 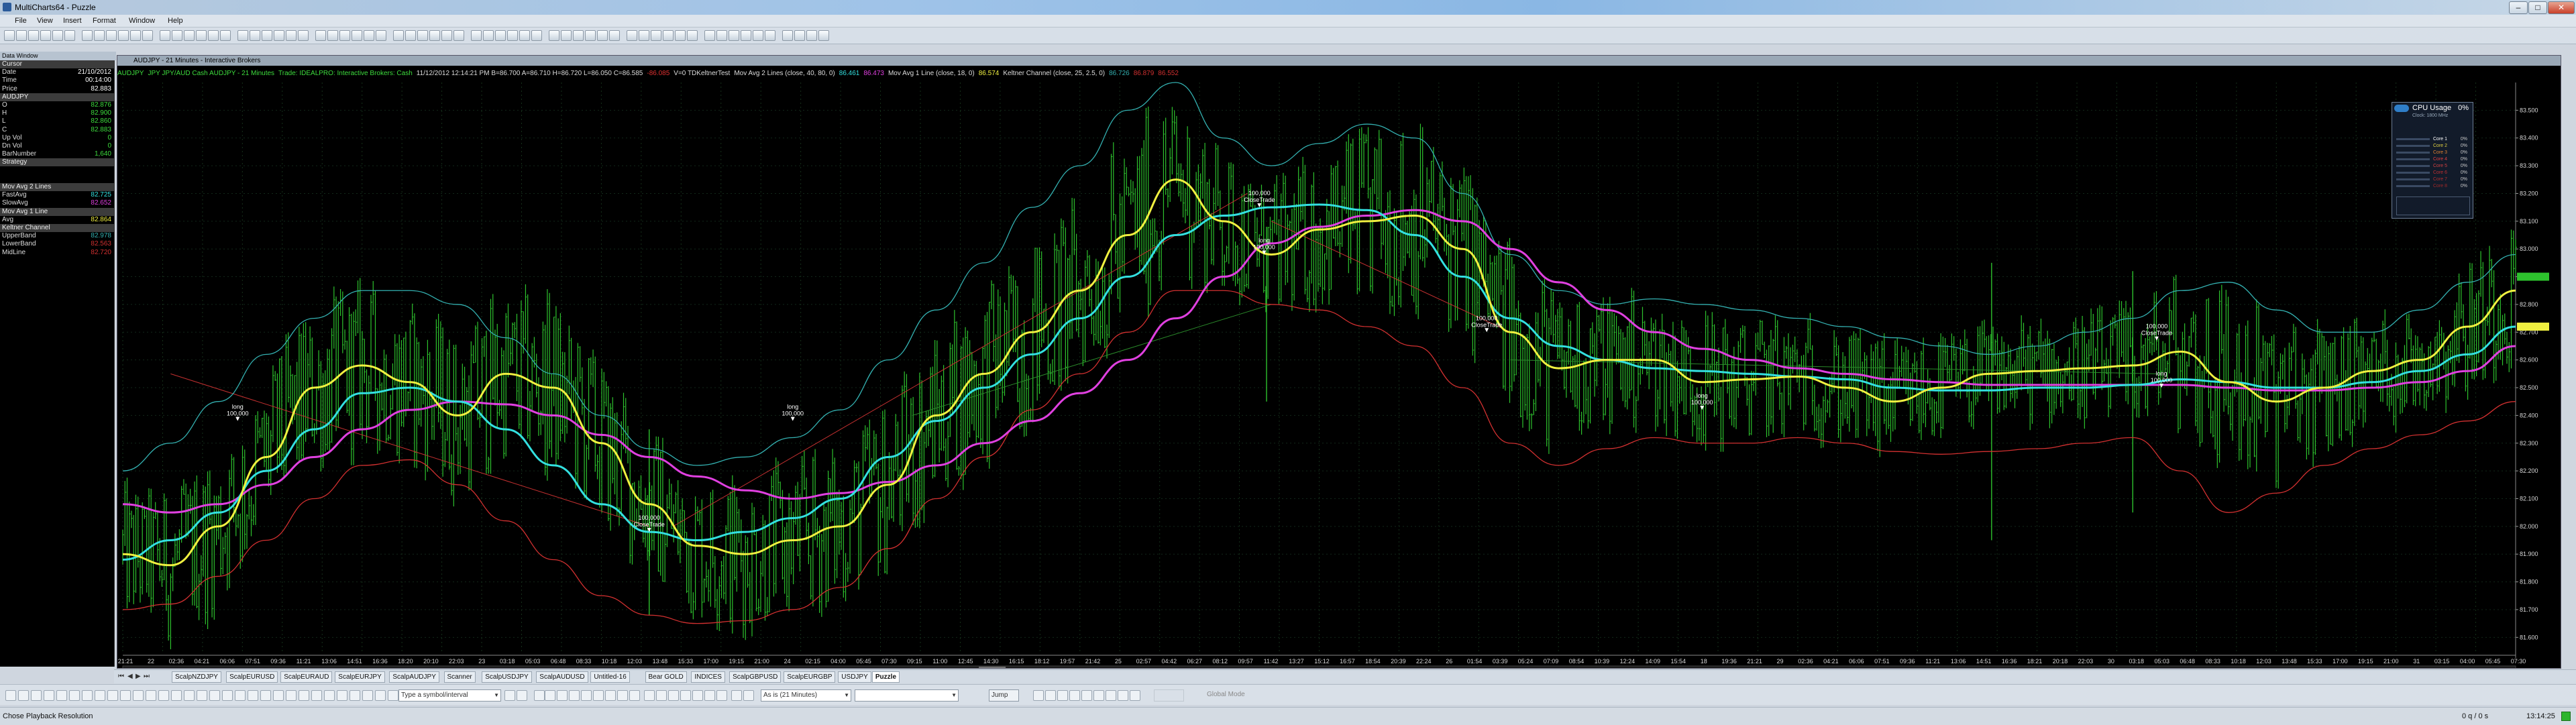 What do you see at coordinates (459, 677) in the screenshot?
I see `sheet-tab: Scanner` at bounding box center [459, 677].